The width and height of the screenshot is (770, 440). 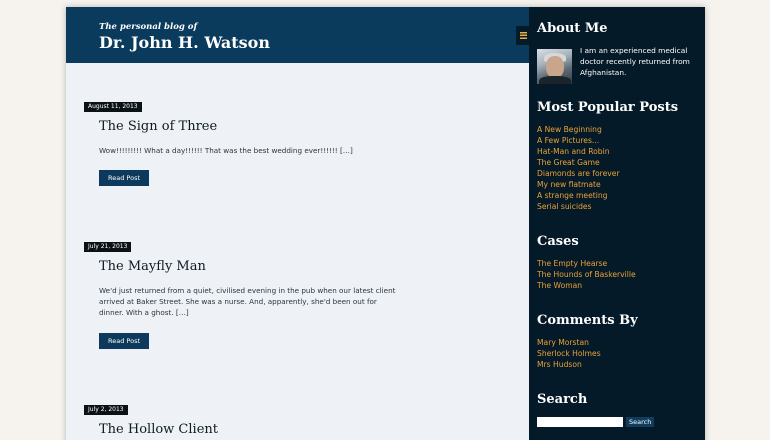 I want to click on case-link: The Hounds of Baskerville, so click(x=586, y=274).